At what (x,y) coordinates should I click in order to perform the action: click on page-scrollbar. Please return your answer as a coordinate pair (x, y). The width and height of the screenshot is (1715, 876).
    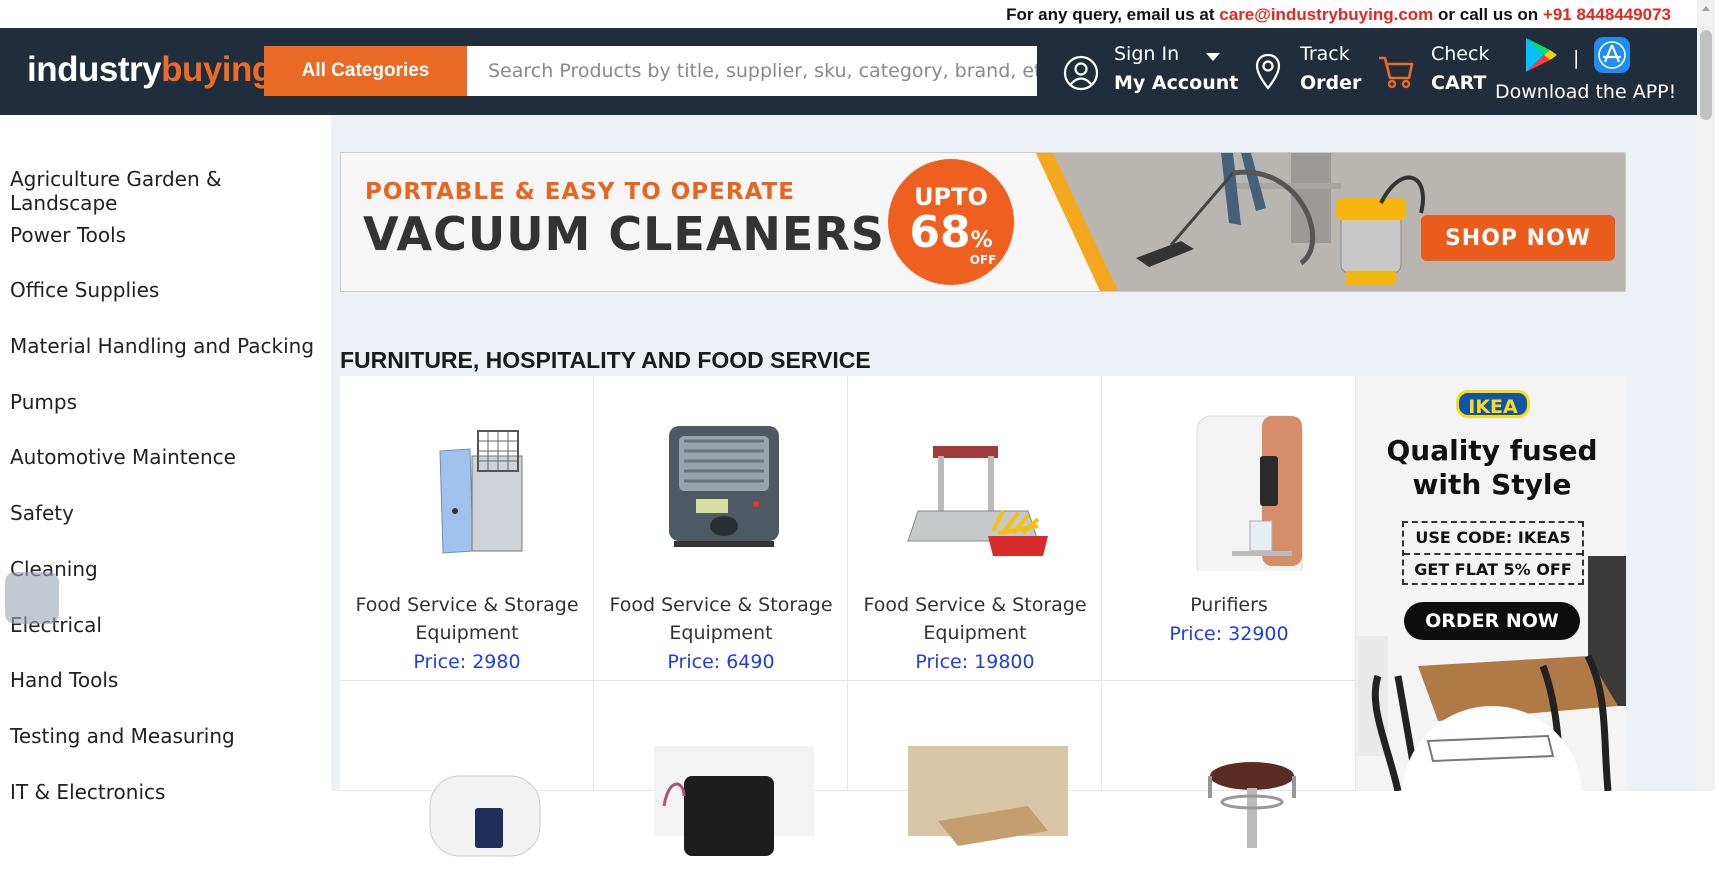
    Looking at the image, I should click on (1706, 395).